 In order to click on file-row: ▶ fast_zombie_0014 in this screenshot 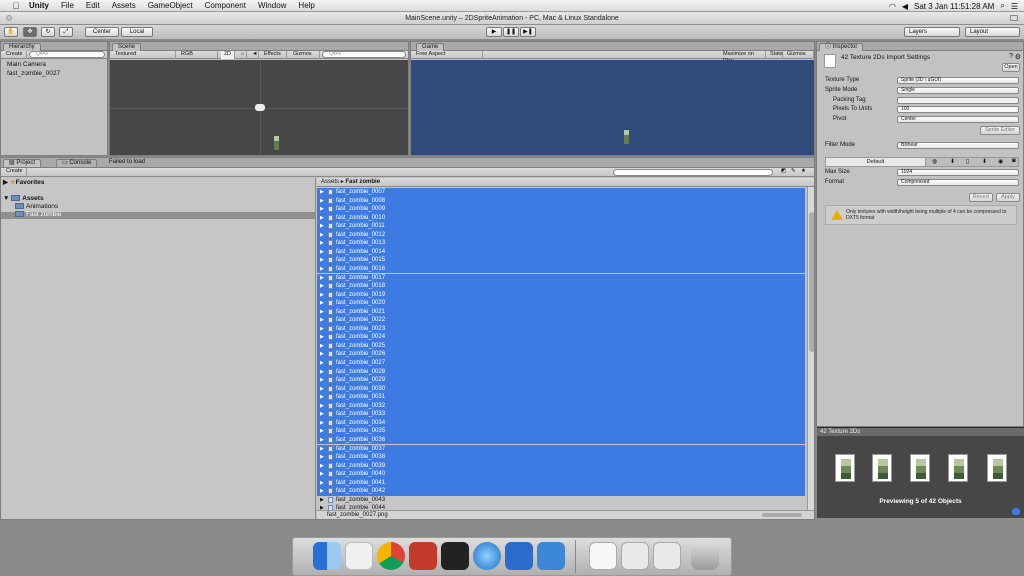, I will do `click(561, 252)`.